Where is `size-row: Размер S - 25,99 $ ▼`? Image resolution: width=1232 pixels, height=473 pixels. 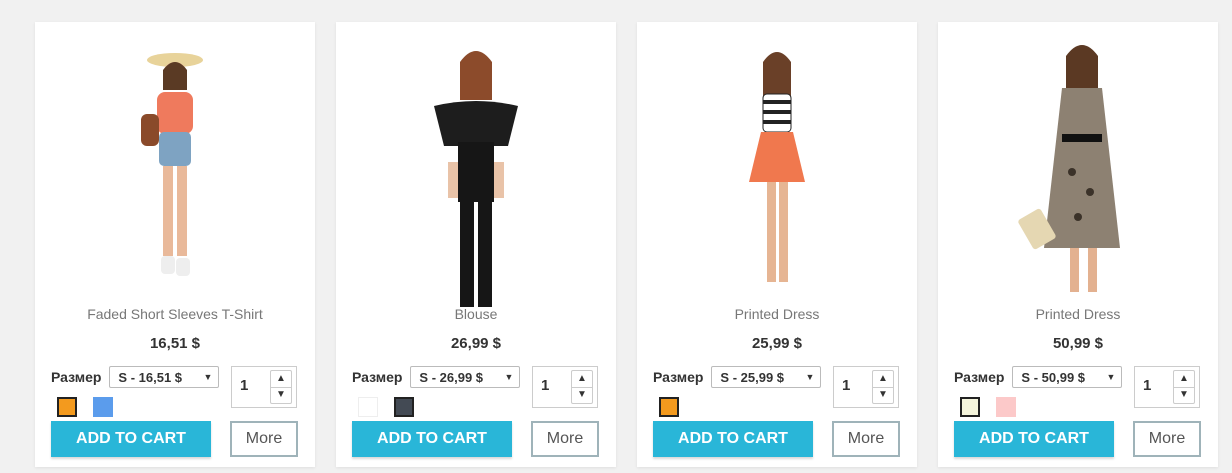
size-row: Размер S - 25,99 $ ▼ is located at coordinates (737, 377).